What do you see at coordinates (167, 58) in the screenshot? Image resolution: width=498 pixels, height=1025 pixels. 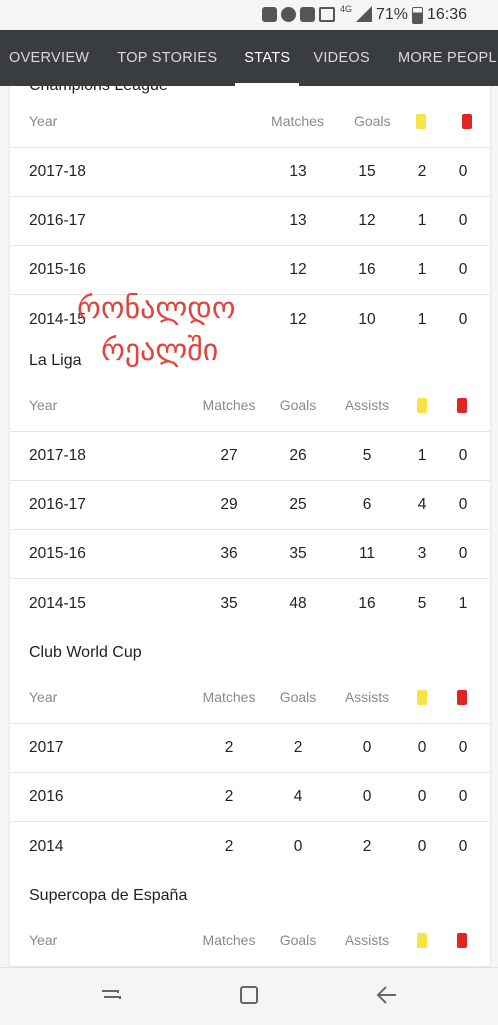 I see `tab-top-stories: TOP STORIES` at bounding box center [167, 58].